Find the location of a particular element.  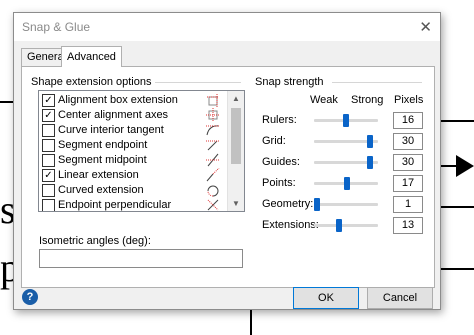

list-item: Endpoint perpendicular is located at coordinates (133, 204).